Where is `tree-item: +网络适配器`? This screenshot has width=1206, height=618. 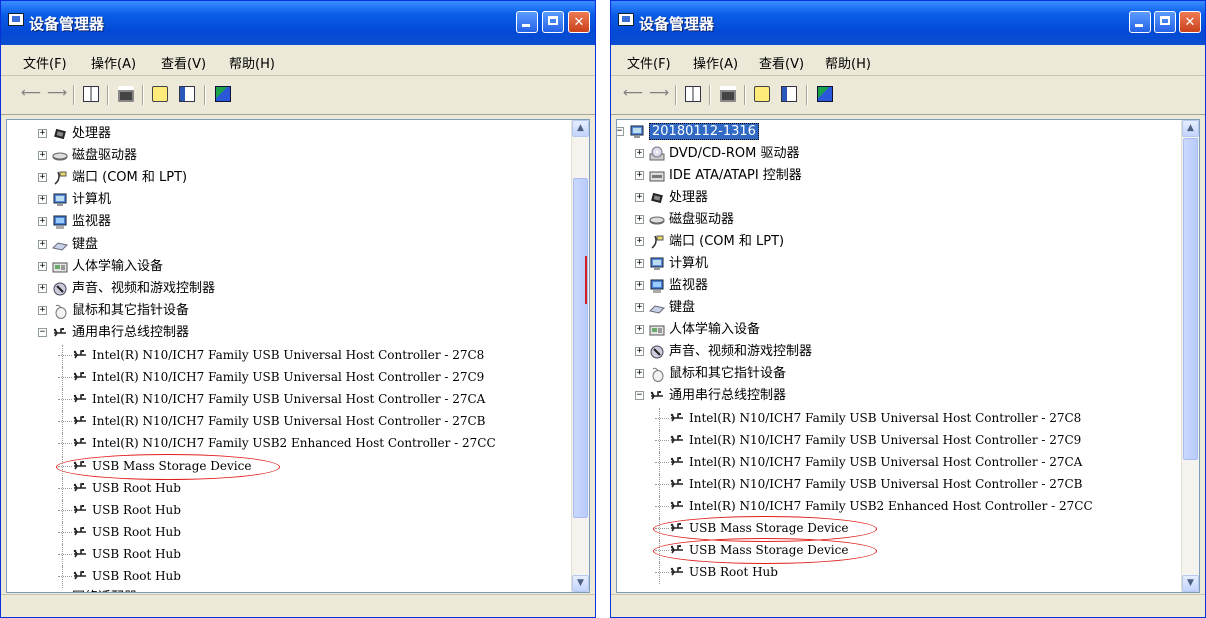
tree-item: +网络适配器 is located at coordinates (289, 590).